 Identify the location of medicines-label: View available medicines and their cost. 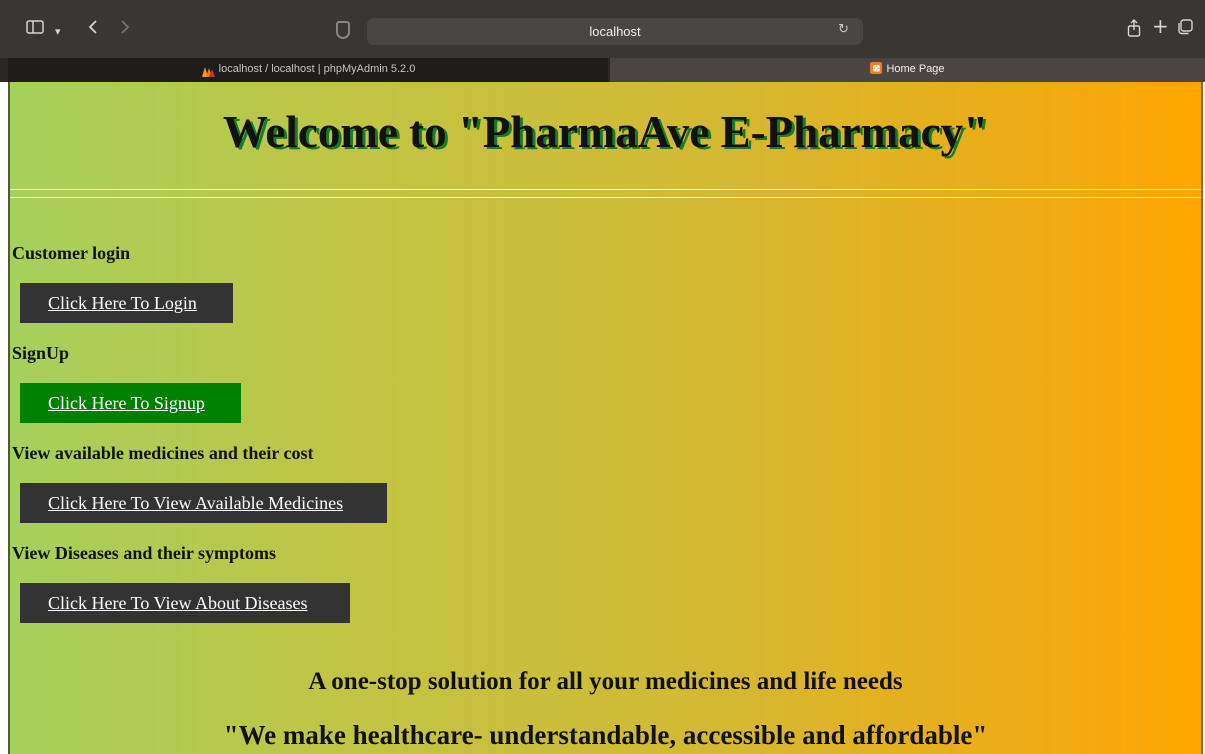
(163, 453).